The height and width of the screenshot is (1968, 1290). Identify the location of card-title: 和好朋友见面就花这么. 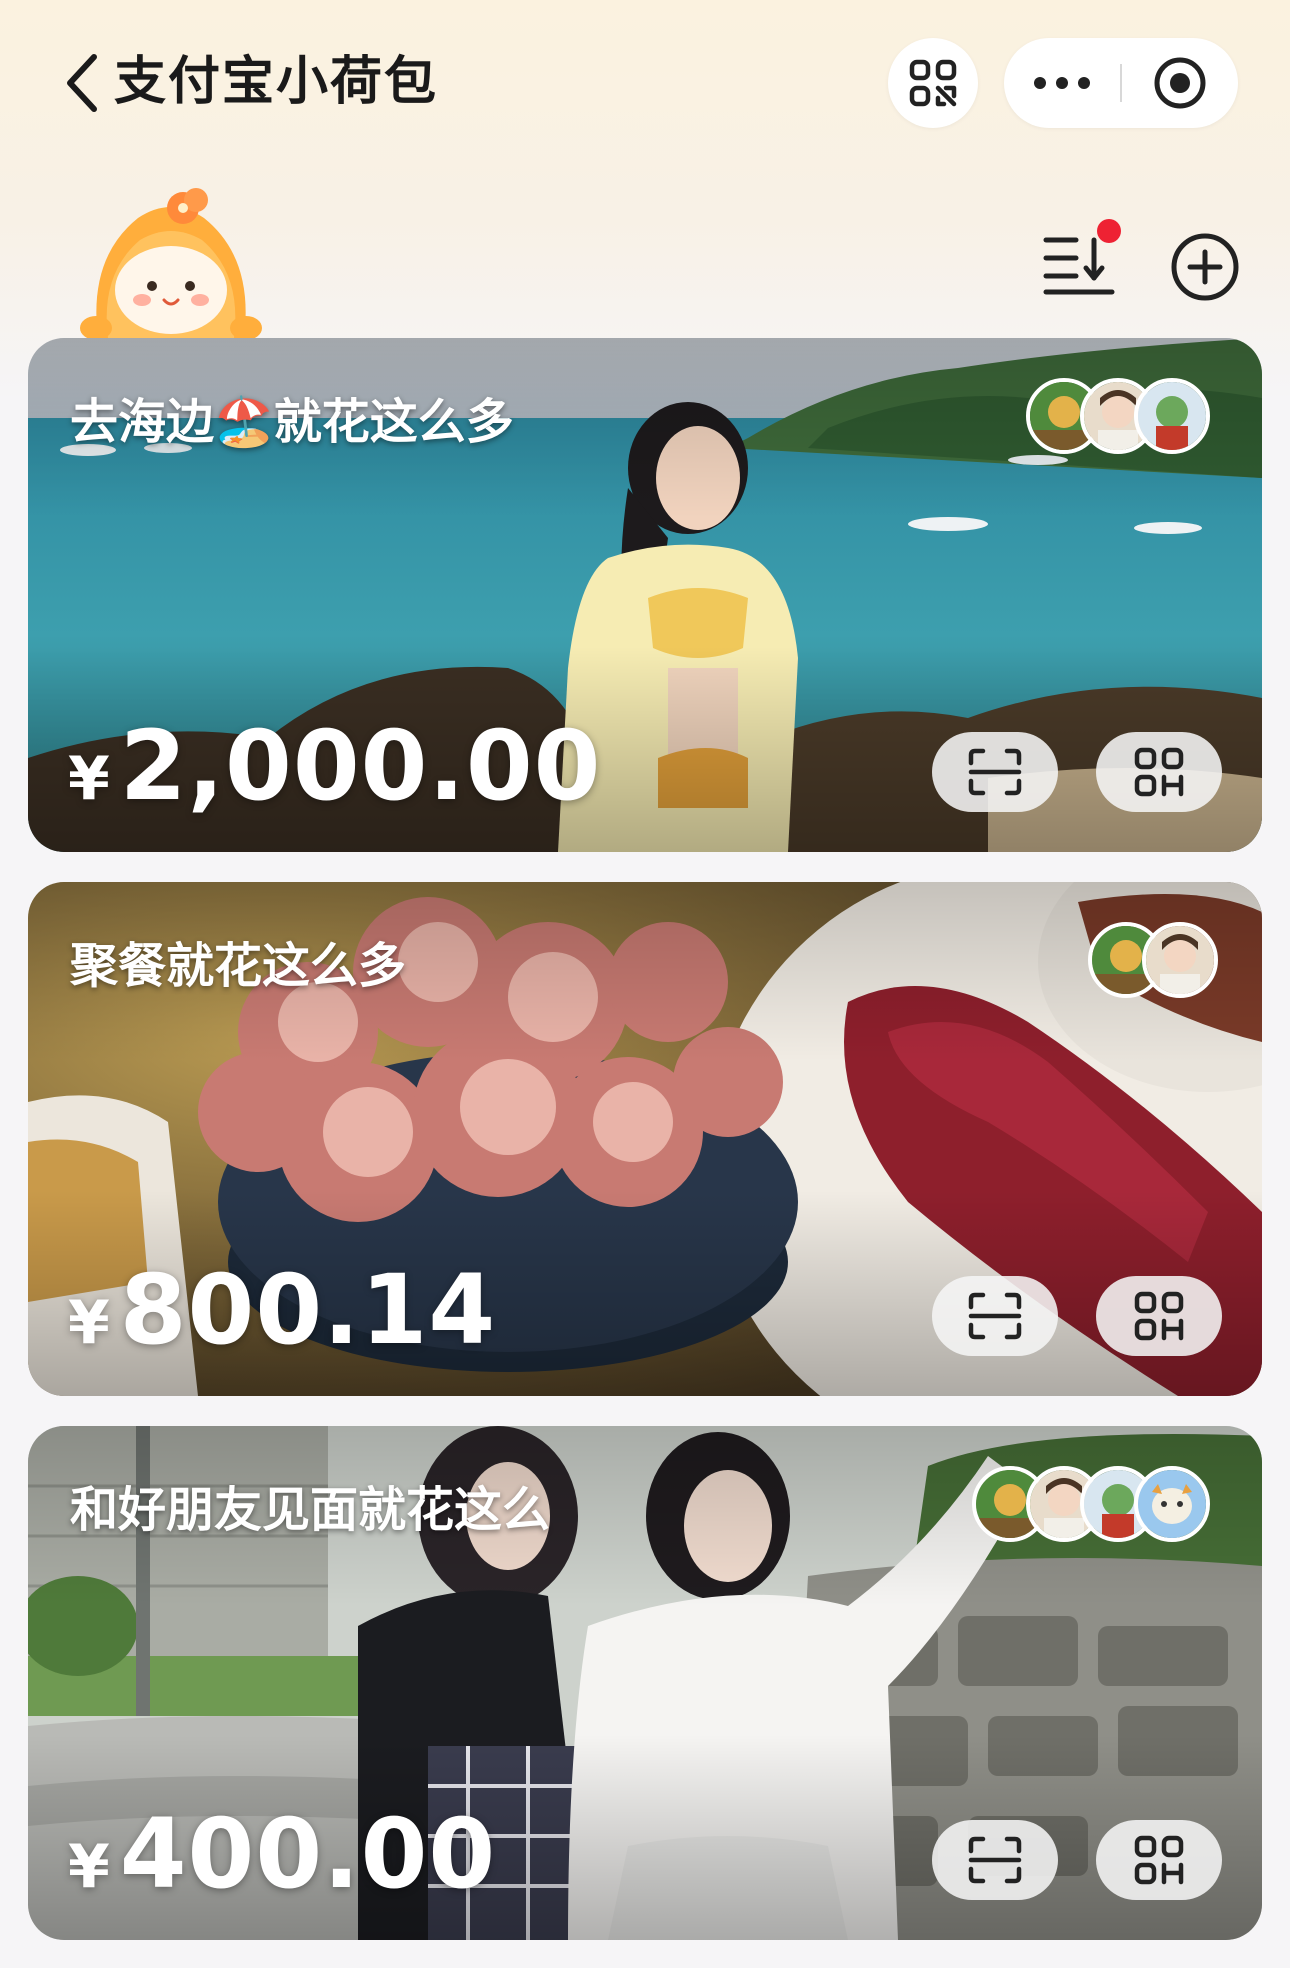
(310, 1510).